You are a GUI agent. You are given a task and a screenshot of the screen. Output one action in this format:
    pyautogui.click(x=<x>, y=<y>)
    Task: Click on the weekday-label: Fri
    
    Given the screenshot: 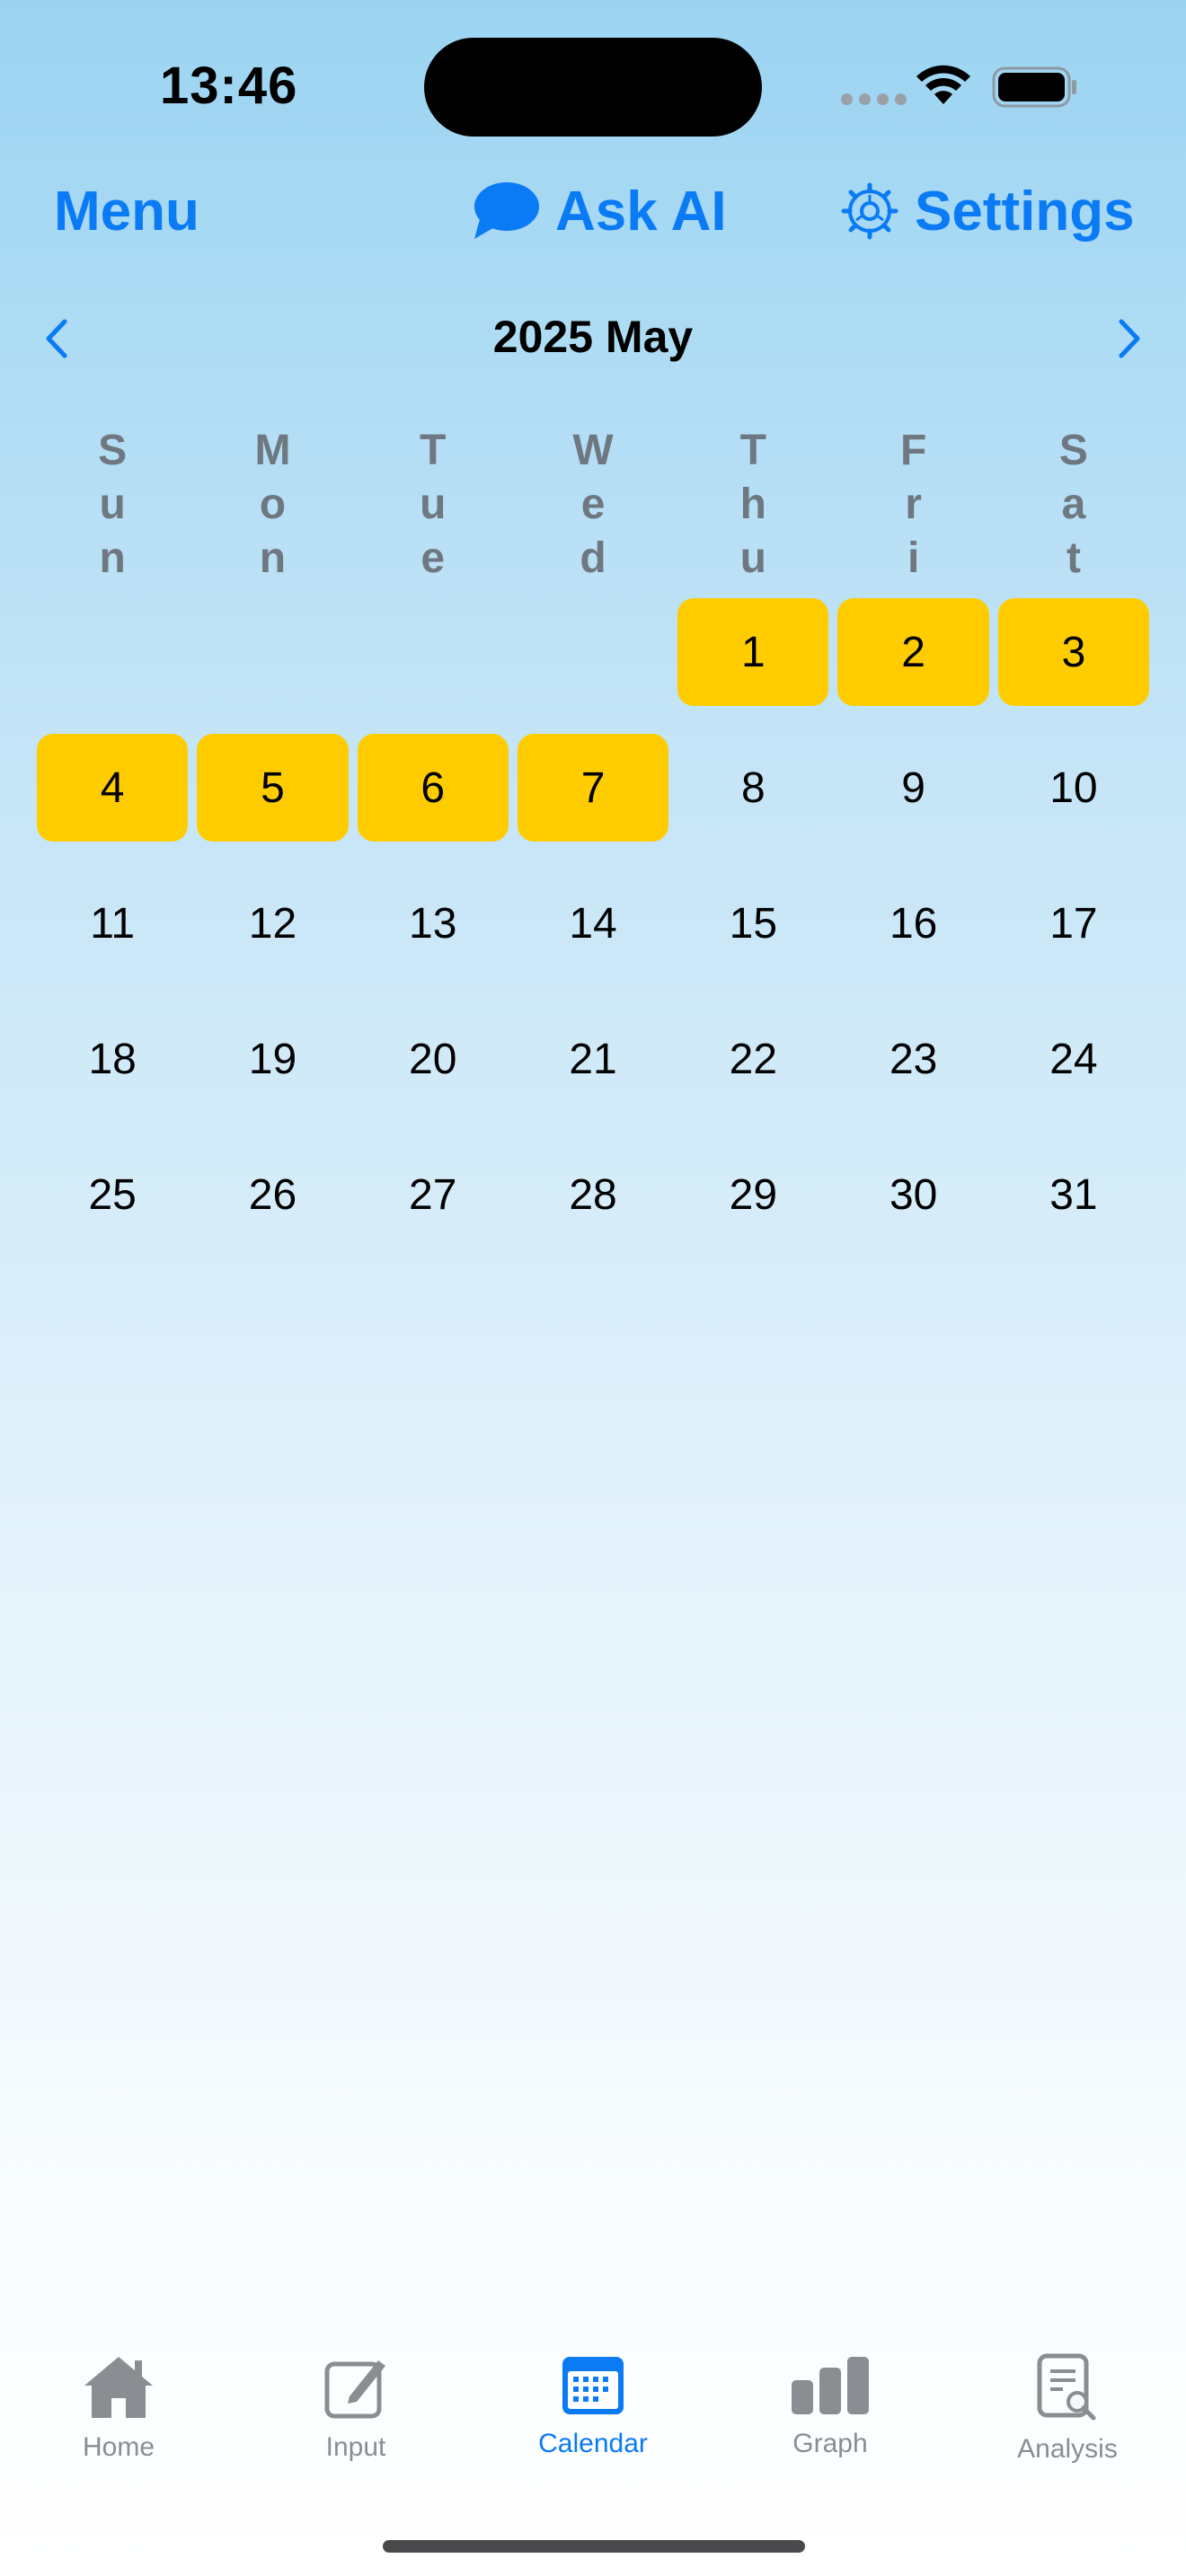 What is the action you would take?
    pyautogui.click(x=913, y=504)
    